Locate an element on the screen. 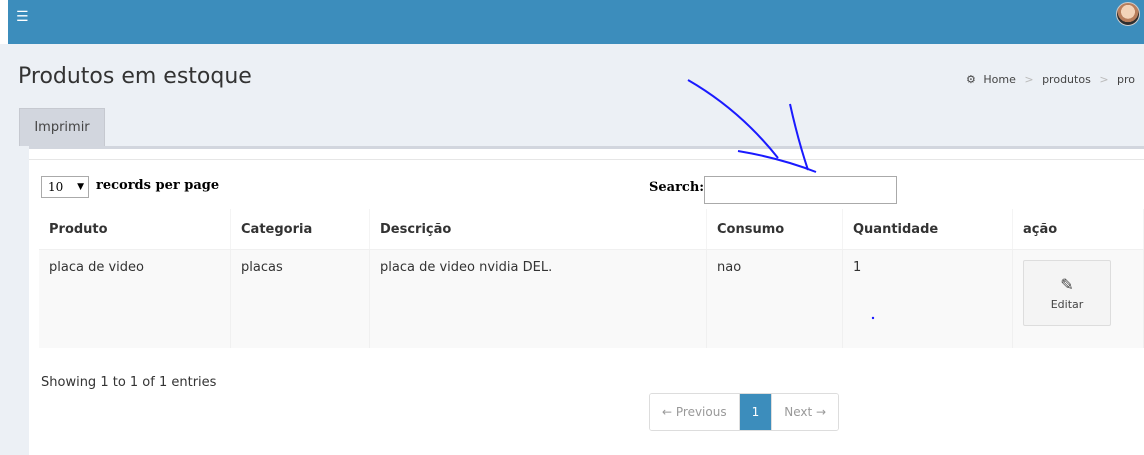  cell-categoria: placas is located at coordinates (300, 298).